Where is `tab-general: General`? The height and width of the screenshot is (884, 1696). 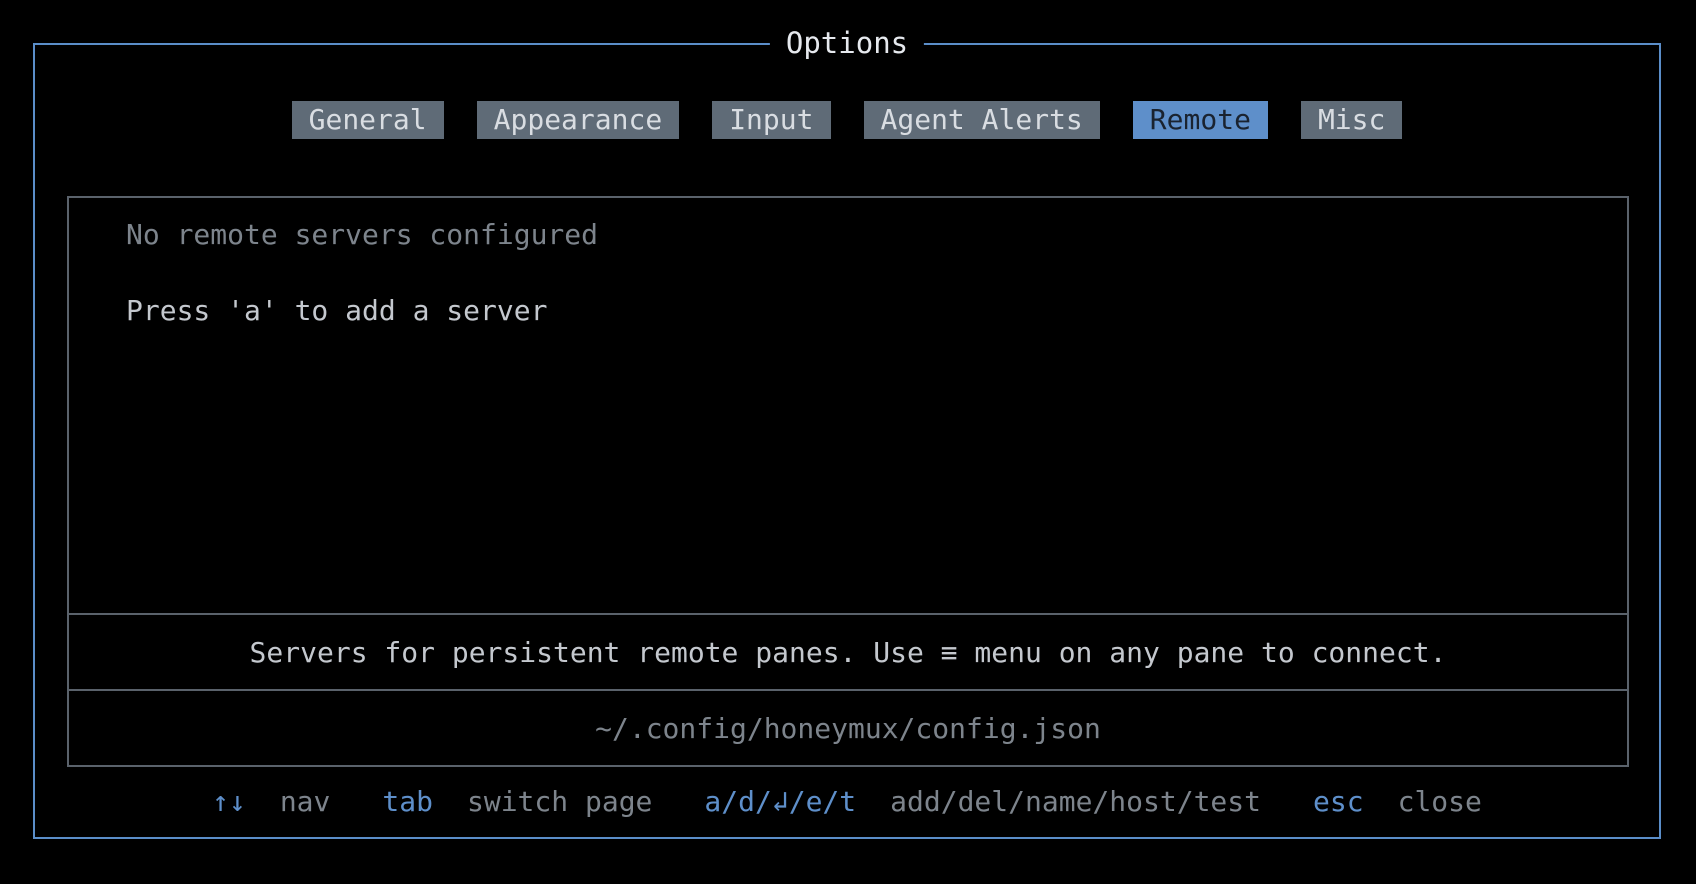 tab-general: General is located at coordinates (367, 120).